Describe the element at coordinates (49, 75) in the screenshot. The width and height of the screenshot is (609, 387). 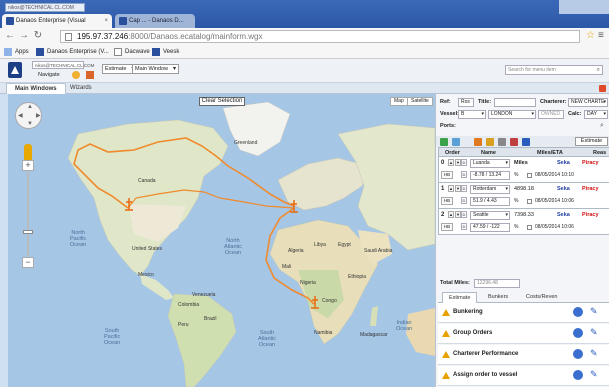
I see `navigate-label: Navigate` at that location.